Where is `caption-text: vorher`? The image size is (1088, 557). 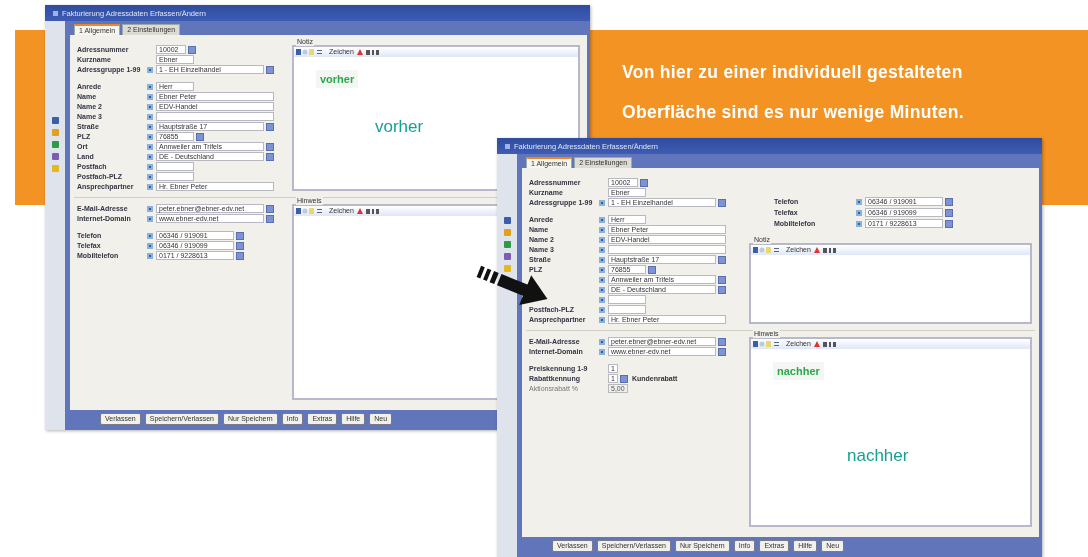
caption-text: vorher is located at coordinates (399, 126).